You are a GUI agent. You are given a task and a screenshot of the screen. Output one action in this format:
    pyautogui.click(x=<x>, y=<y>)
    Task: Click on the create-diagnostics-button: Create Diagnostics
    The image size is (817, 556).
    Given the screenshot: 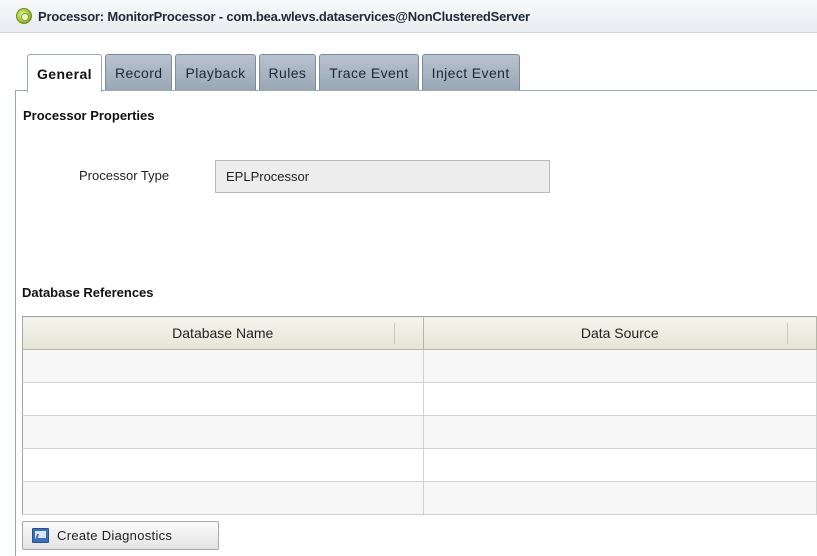 What is the action you would take?
    pyautogui.click(x=120, y=535)
    